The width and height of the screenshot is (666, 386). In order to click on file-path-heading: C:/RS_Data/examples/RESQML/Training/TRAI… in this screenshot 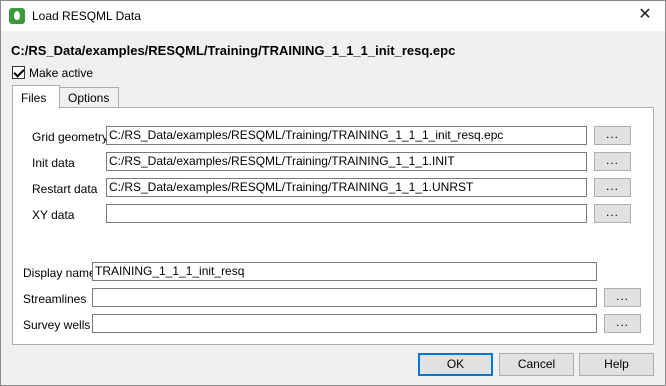, I will do `click(233, 50)`.